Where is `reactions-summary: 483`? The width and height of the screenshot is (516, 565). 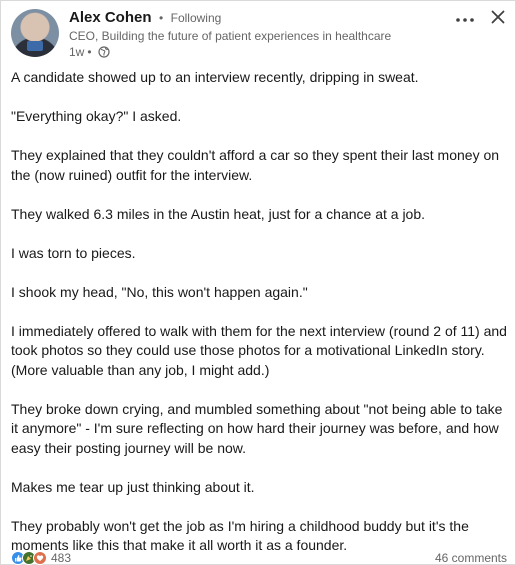 reactions-summary: 483 is located at coordinates (41, 558).